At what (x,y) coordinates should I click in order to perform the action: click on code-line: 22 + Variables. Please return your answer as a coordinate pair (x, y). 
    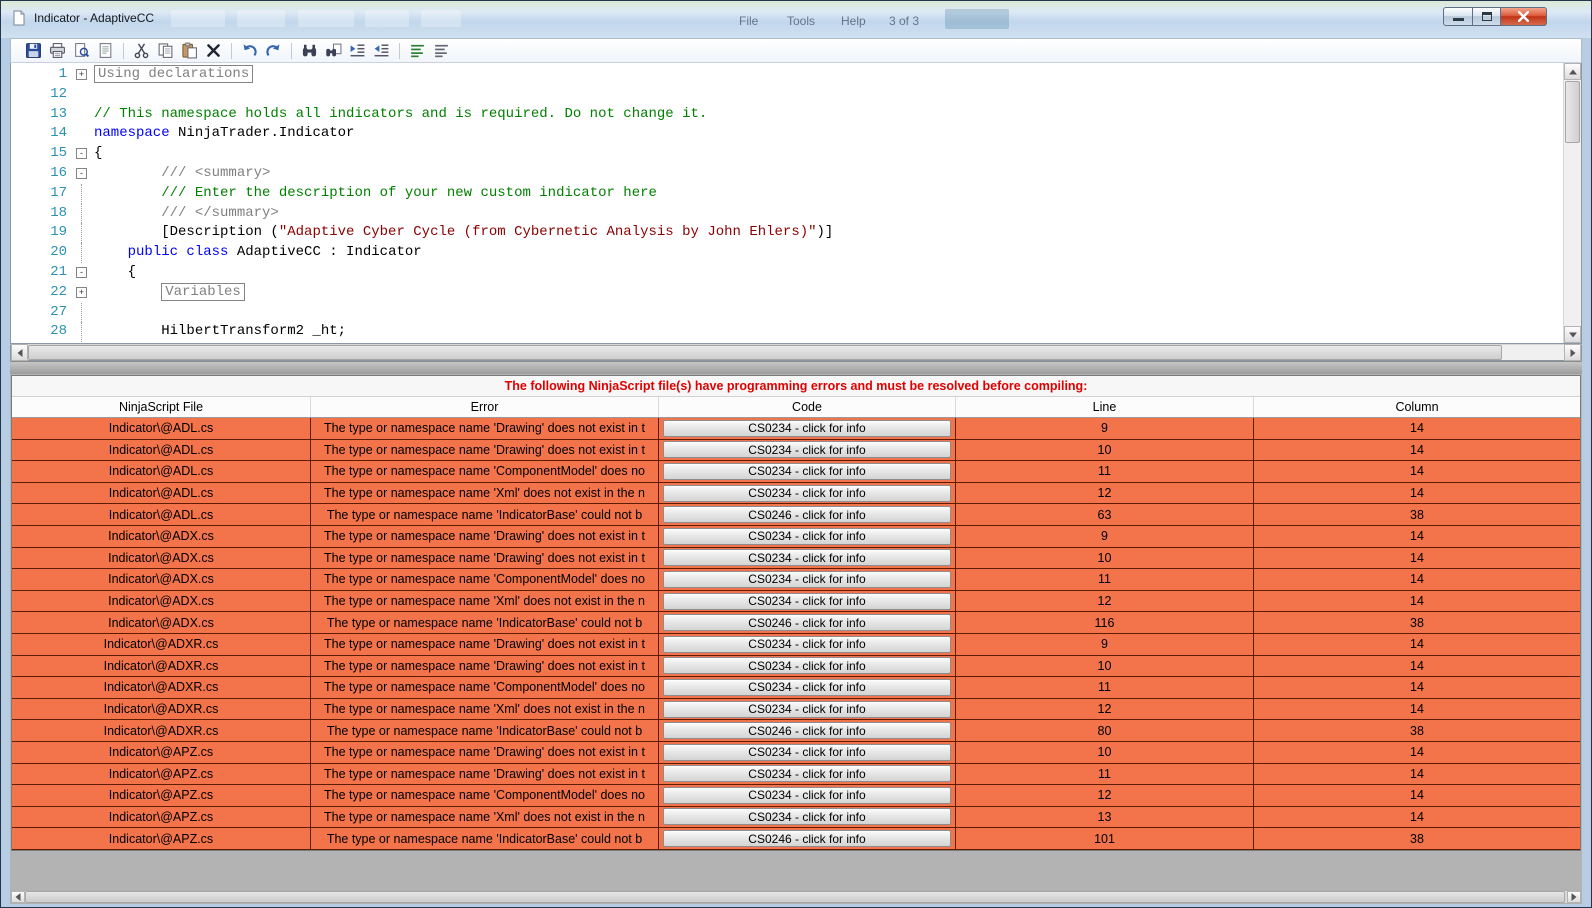
    Looking at the image, I should click on (787, 292).